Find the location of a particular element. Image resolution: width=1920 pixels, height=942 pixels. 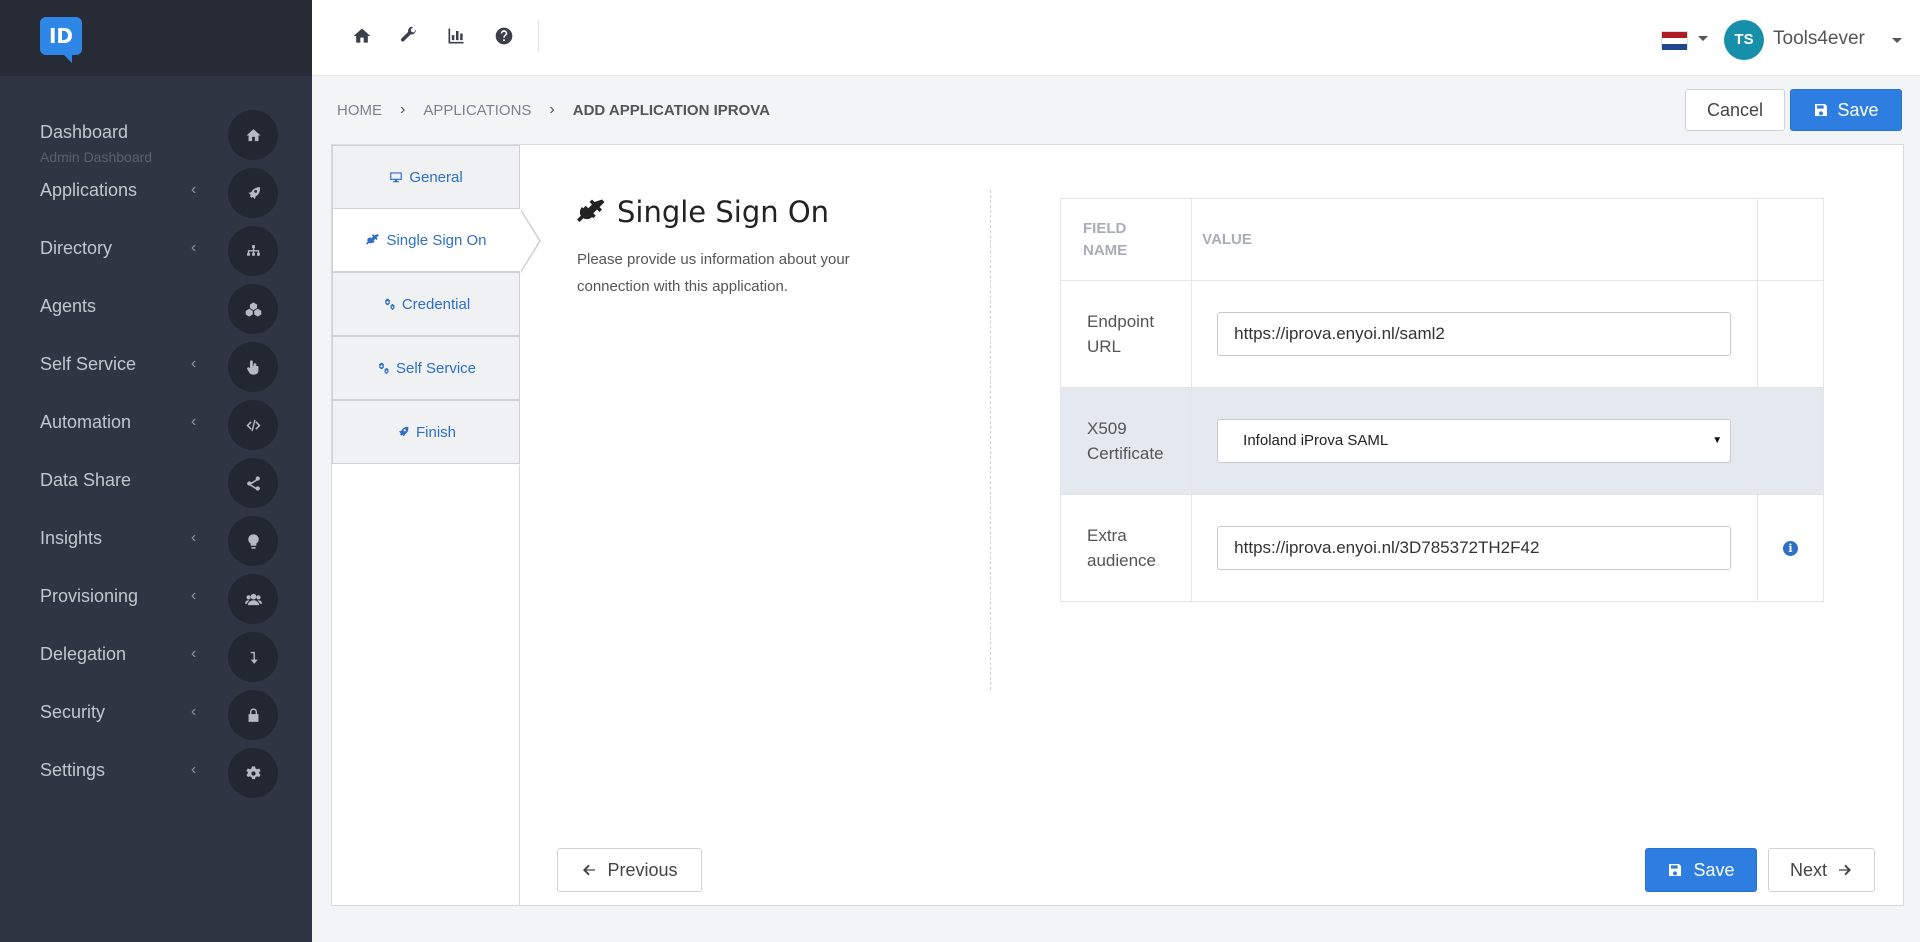

desktop-icon is located at coordinates (396, 177).